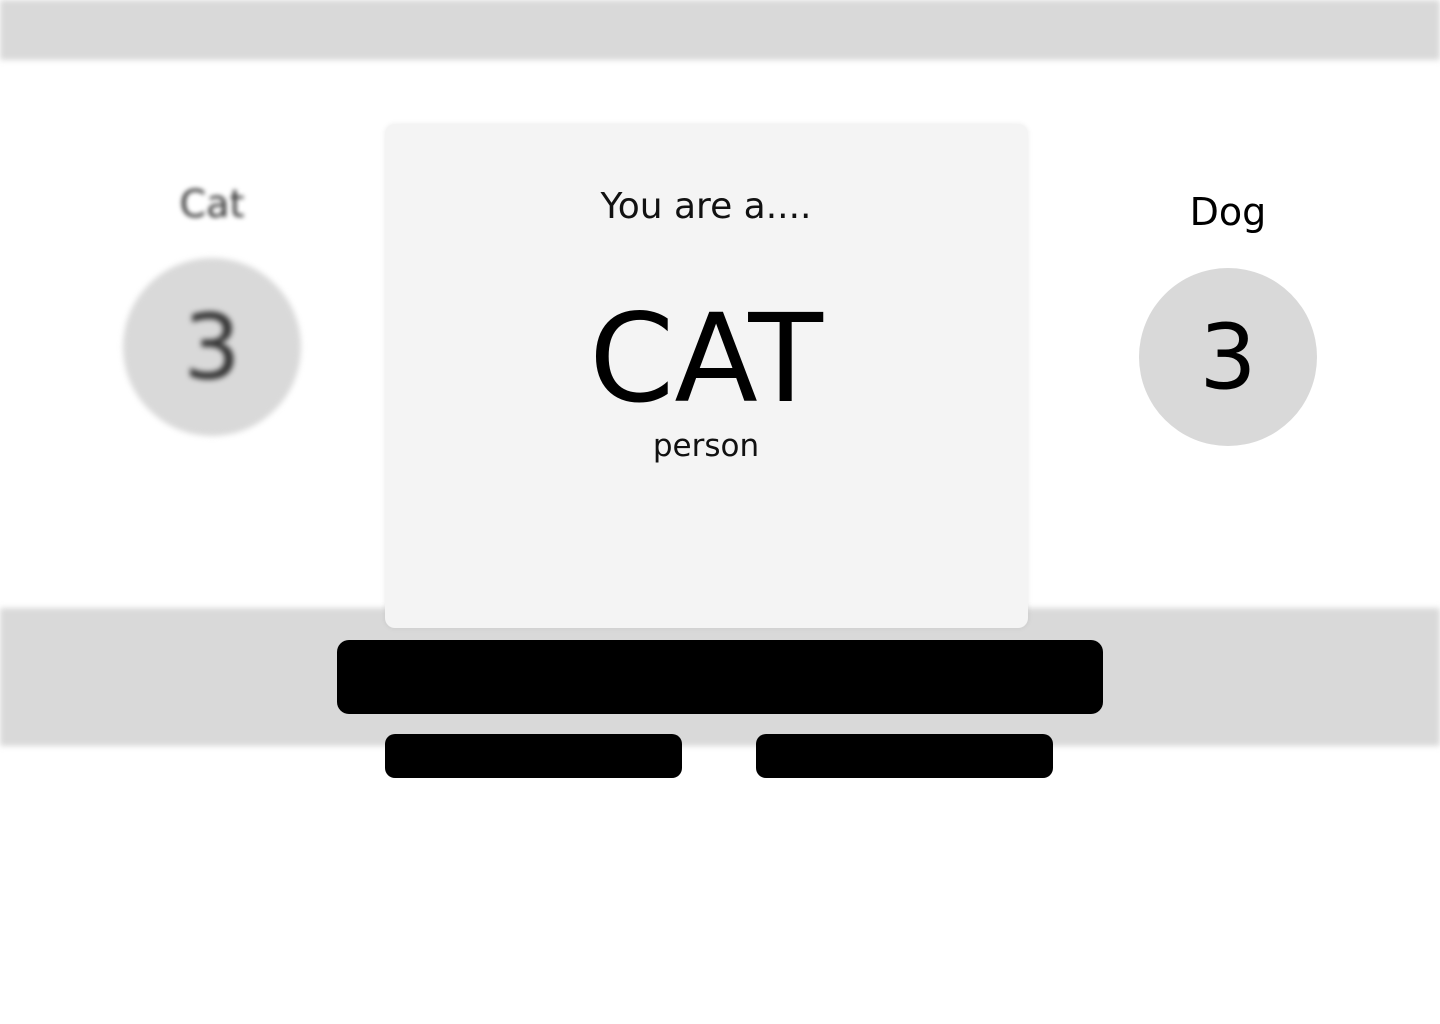  I want to click on result-subtitle: person, so click(706, 446).